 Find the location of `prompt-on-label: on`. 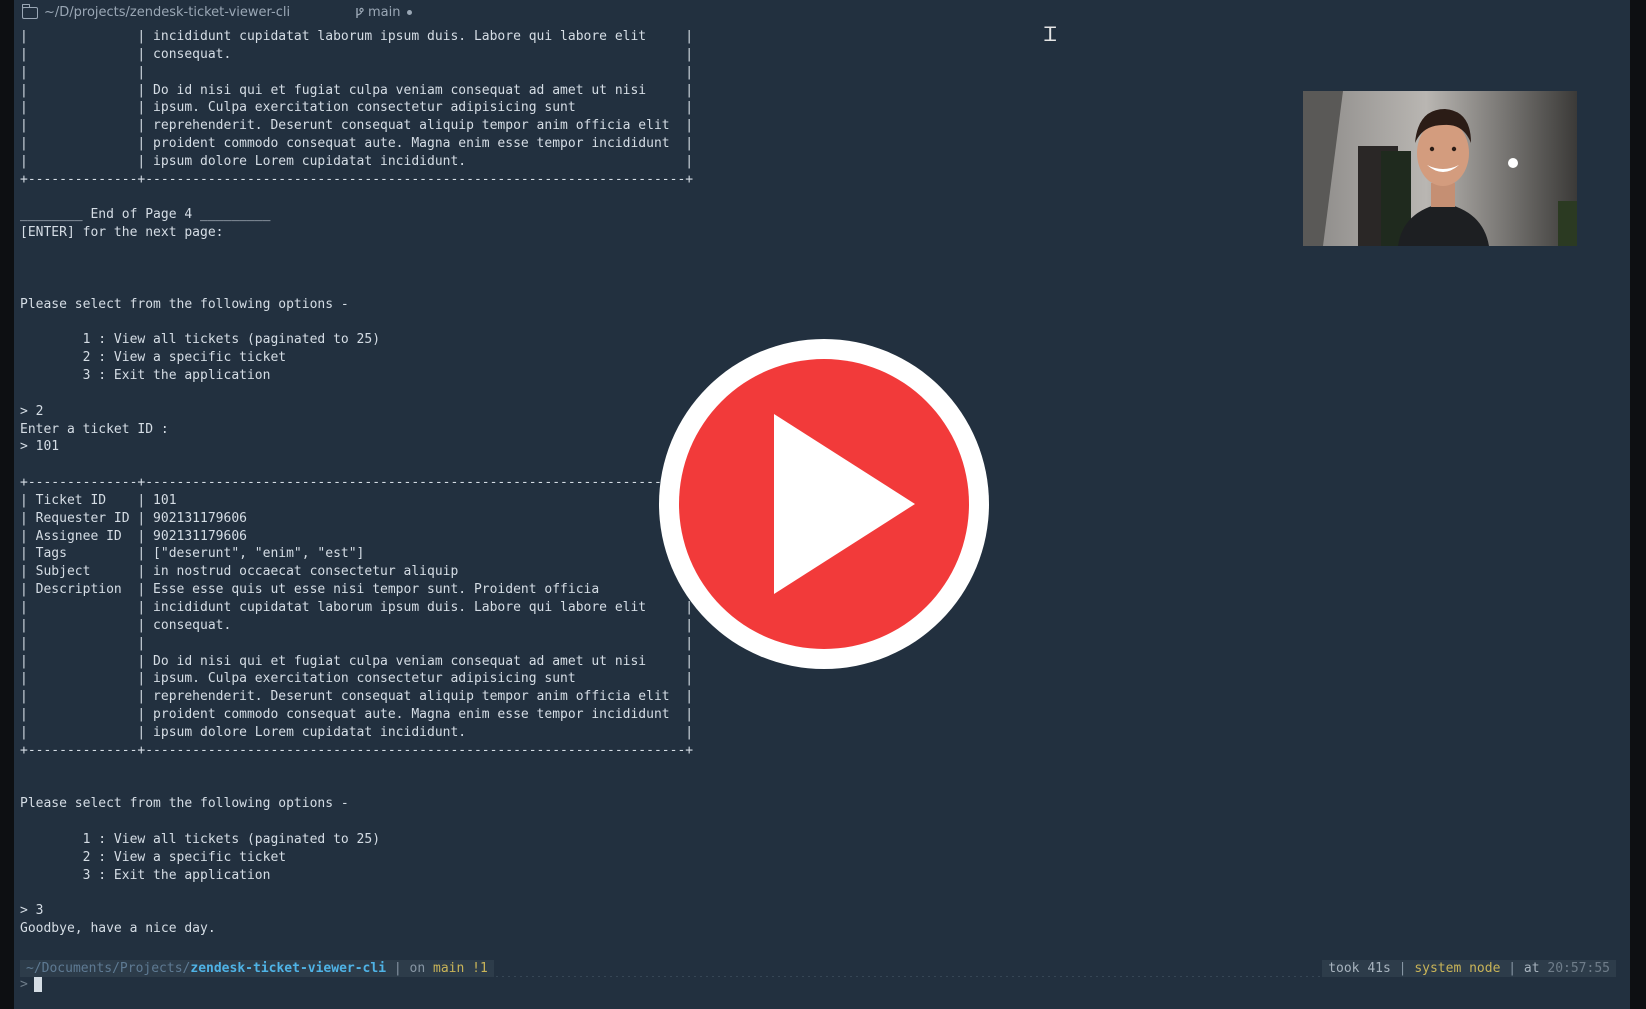

prompt-on-label: on is located at coordinates (421, 968).